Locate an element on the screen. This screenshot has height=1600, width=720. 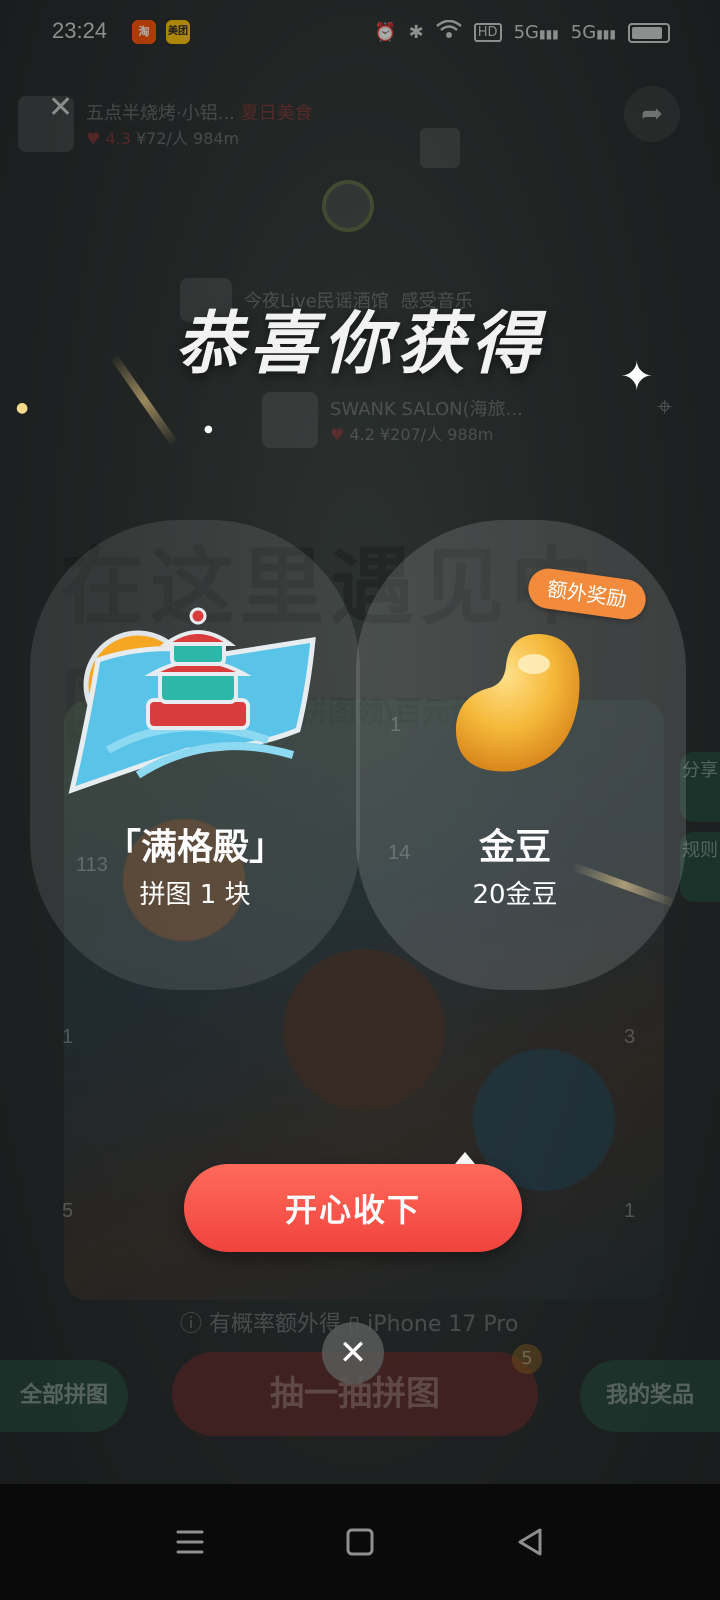
reward-description: 拼图 1 块 is located at coordinates (195, 895).